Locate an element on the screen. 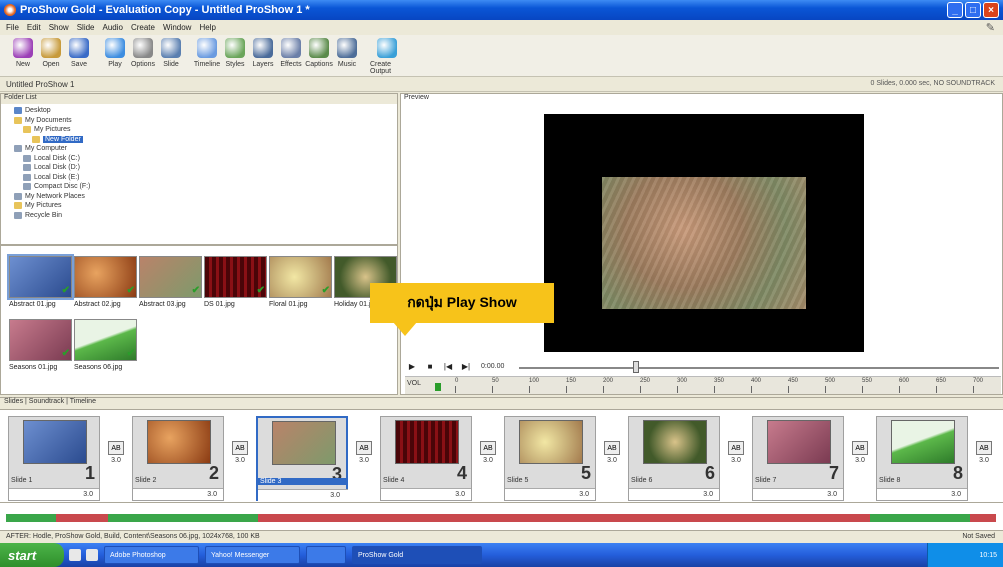  toolbar-label: Captions is located at coordinates (319, 64).